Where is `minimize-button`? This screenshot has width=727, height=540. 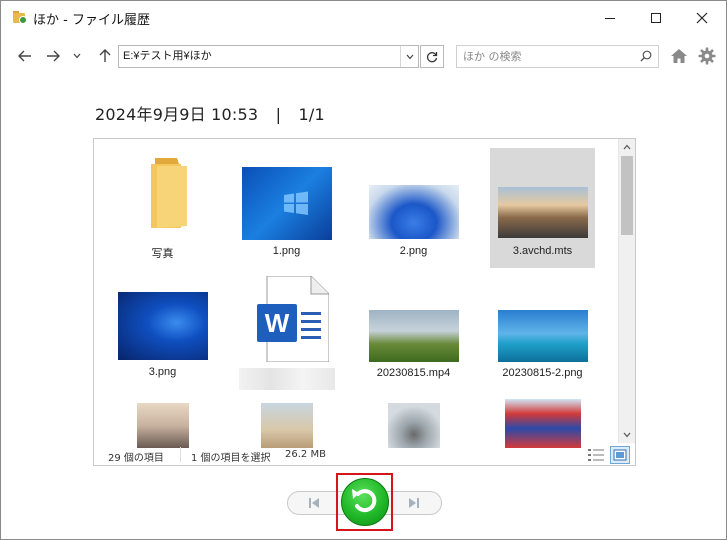 minimize-button is located at coordinates (610, 18).